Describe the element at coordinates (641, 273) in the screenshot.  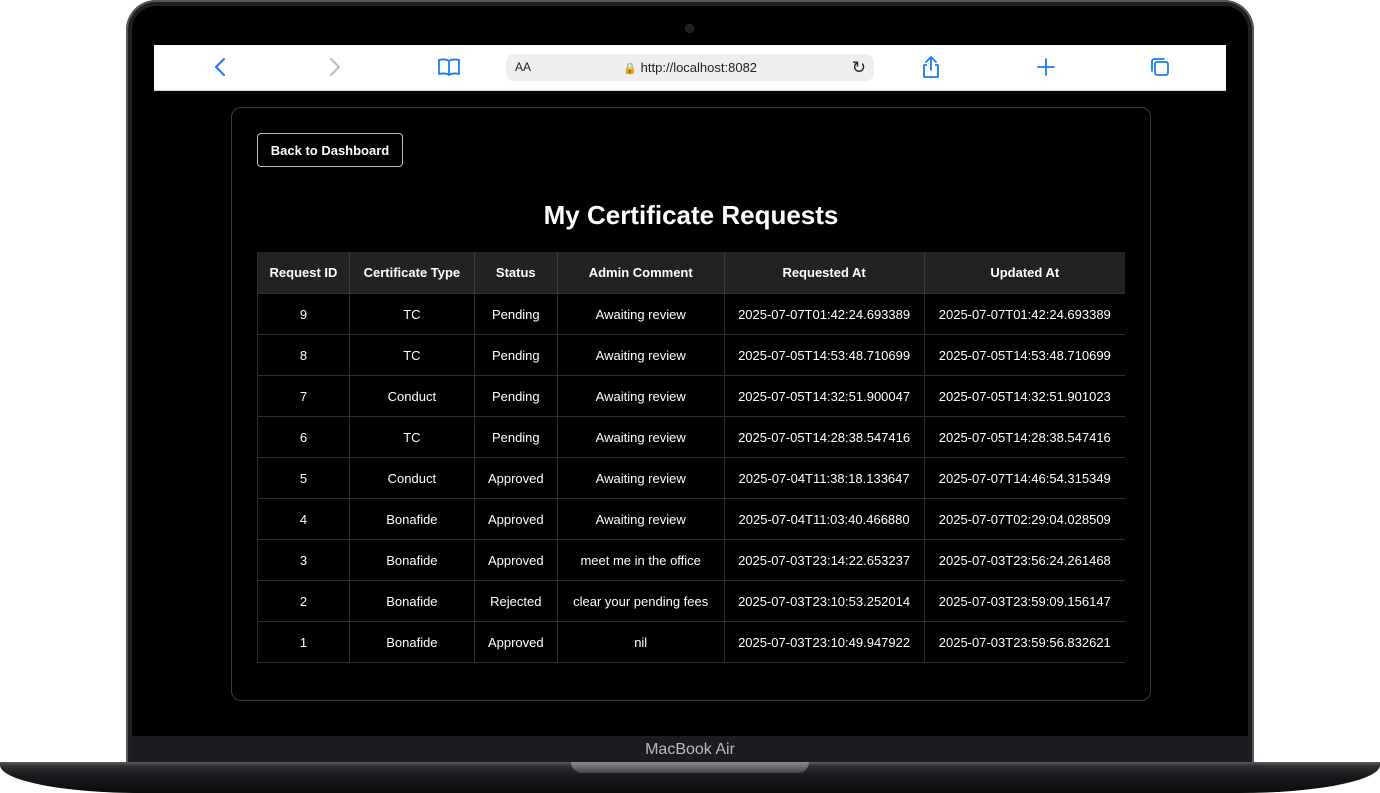
I see `column-header: Admin Comment` at that location.